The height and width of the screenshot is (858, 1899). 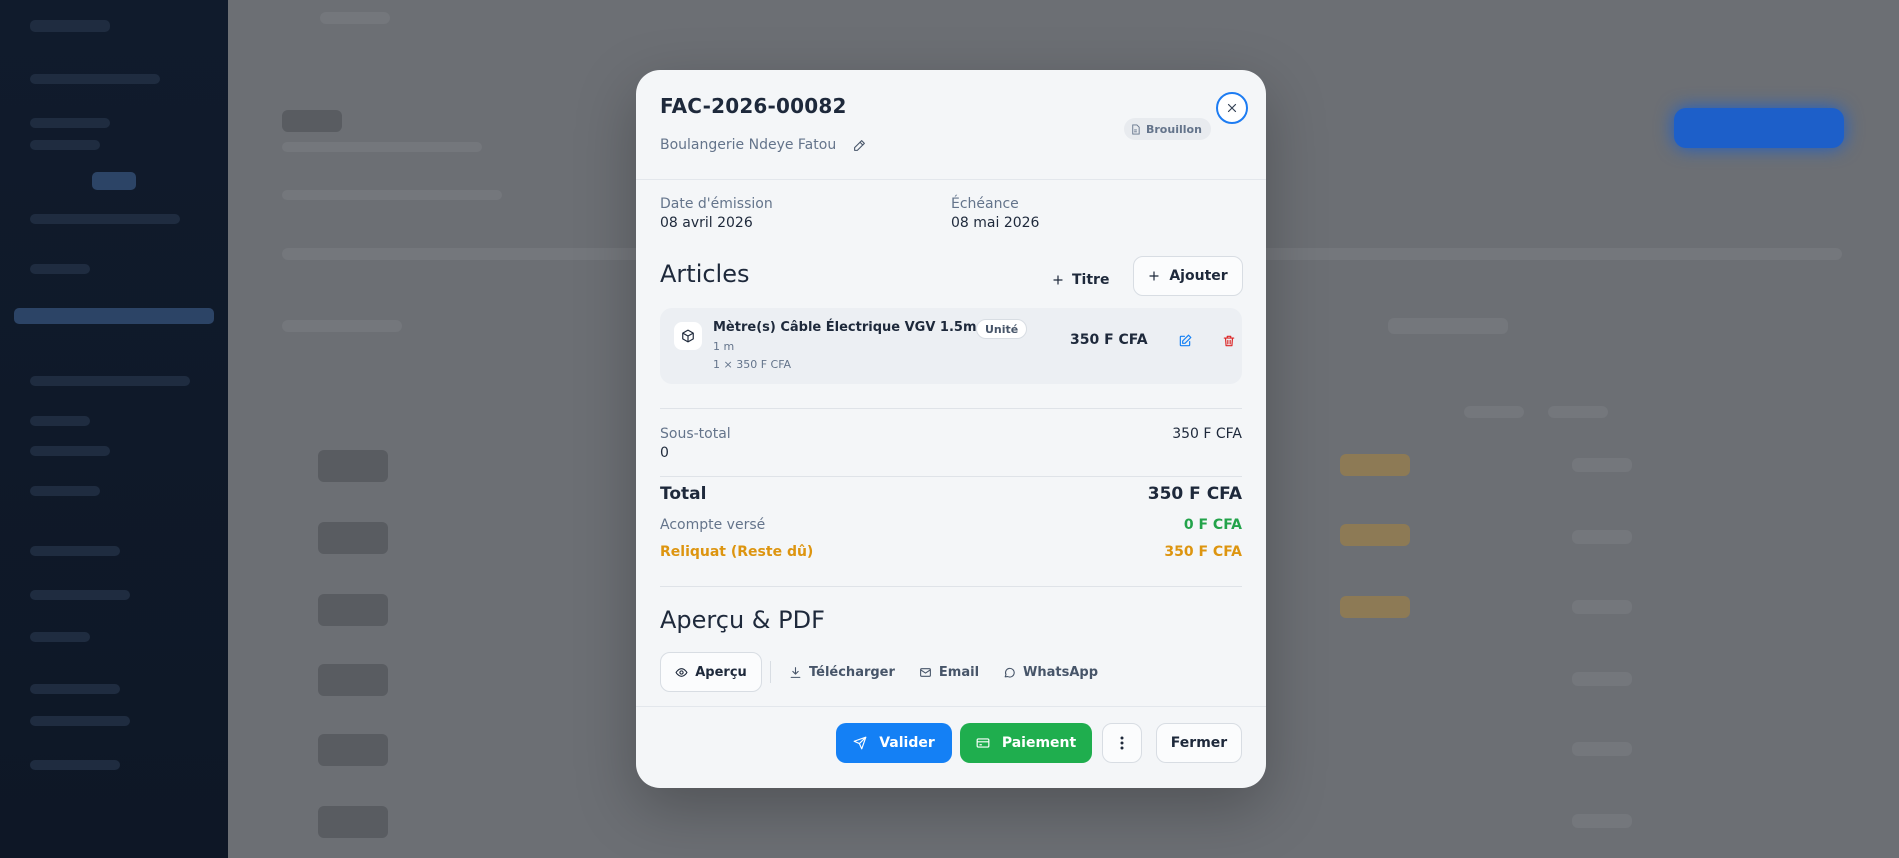 I want to click on tab-whatsapp-label: WhatsApp, so click(x=1061, y=672).